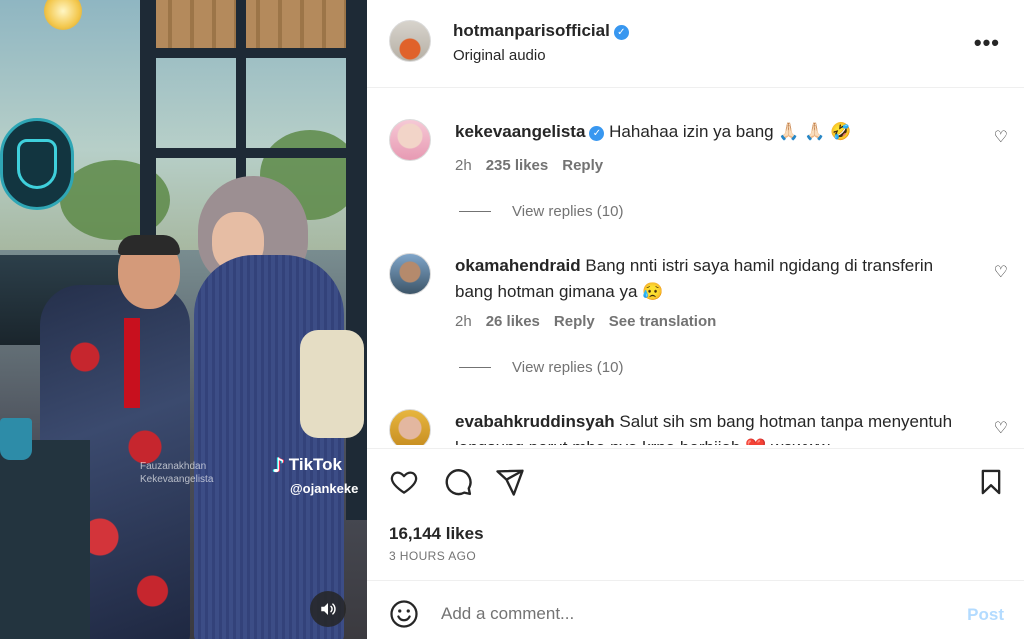 This screenshot has height=639, width=1024. I want to click on see-translation-button: See translation, so click(663, 321).